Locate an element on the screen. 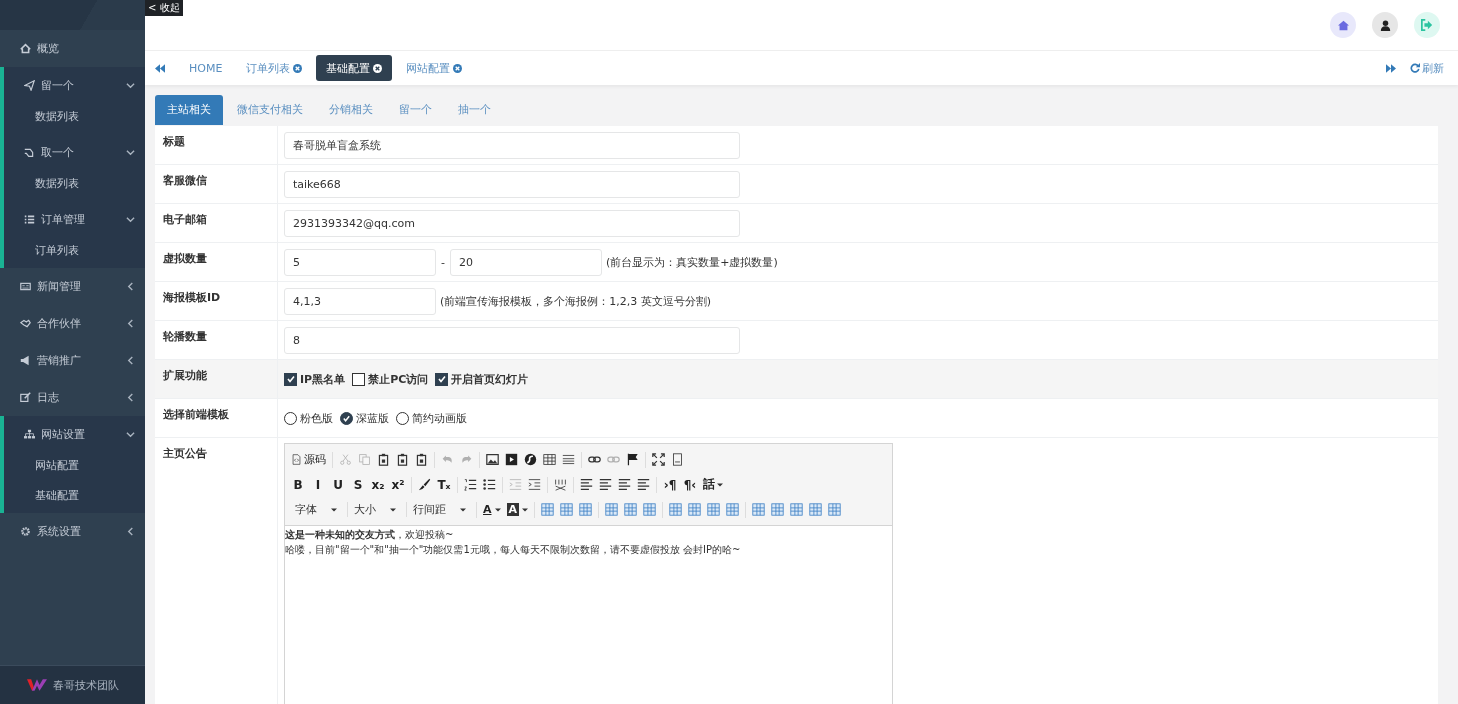  home-button is located at coordinates (1343, 25).